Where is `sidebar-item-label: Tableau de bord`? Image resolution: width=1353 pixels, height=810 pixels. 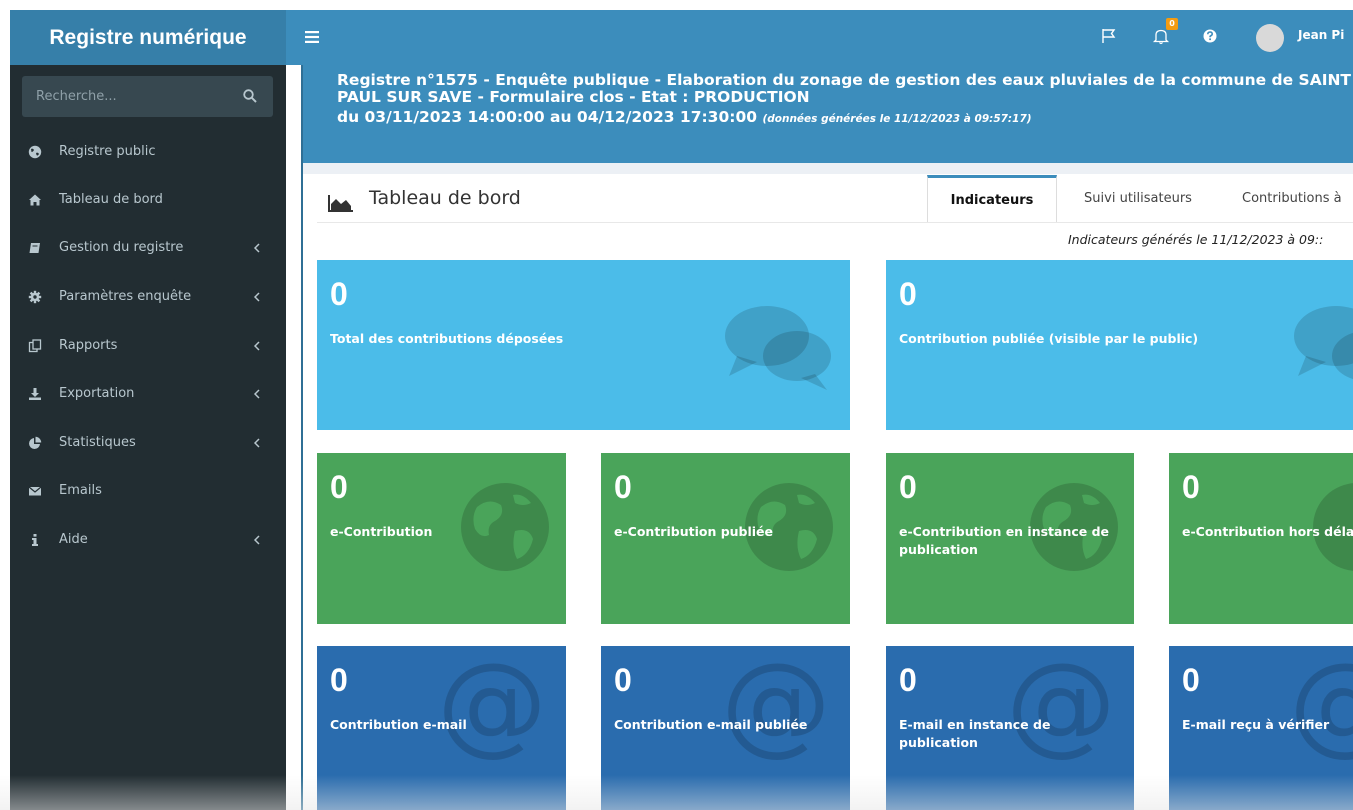 sidebar-item-label: Tableau de bord is located at coordinates (111, 199).